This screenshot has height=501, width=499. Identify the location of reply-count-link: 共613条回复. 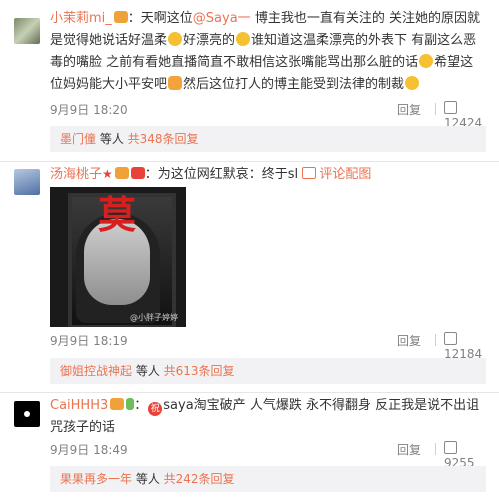
(199, 371).